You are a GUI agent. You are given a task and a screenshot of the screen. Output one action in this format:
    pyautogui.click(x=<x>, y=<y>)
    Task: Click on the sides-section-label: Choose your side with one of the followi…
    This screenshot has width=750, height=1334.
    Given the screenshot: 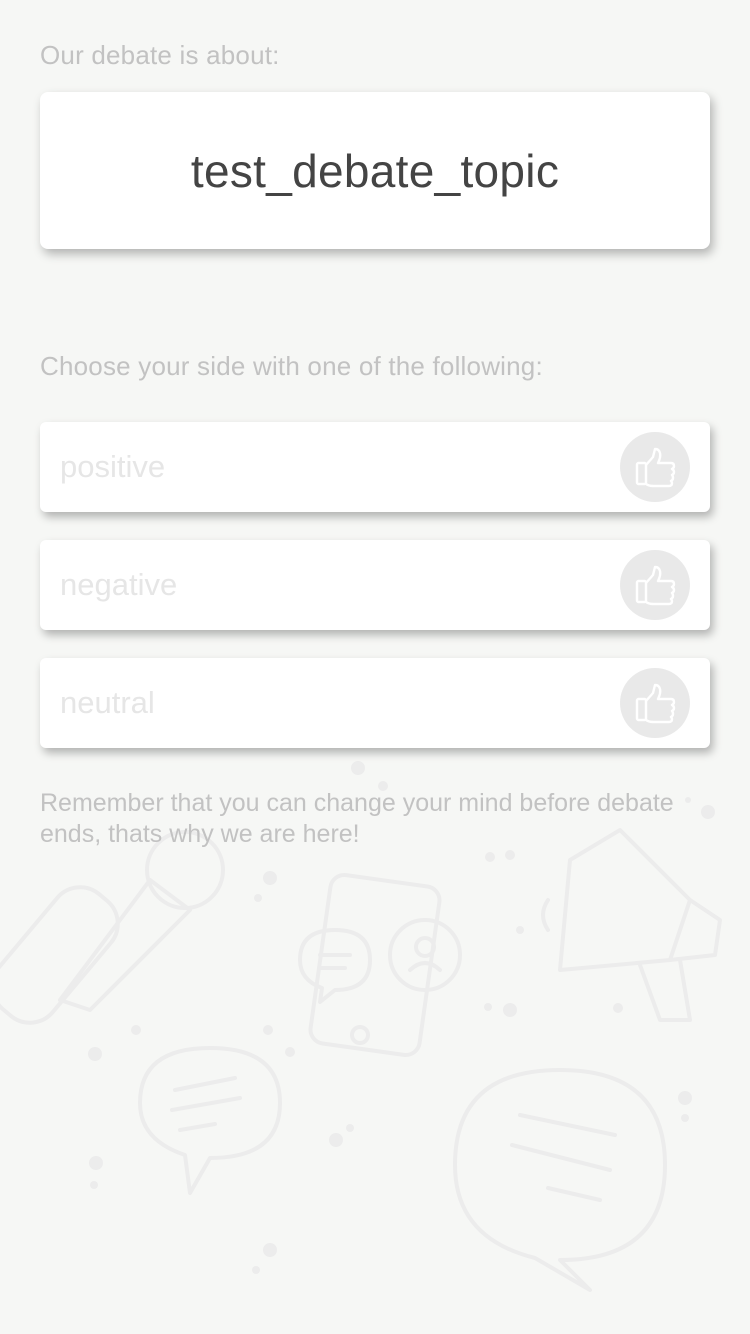 What is the action you would take?
    pyautogui.click(x=291, y=366)
    